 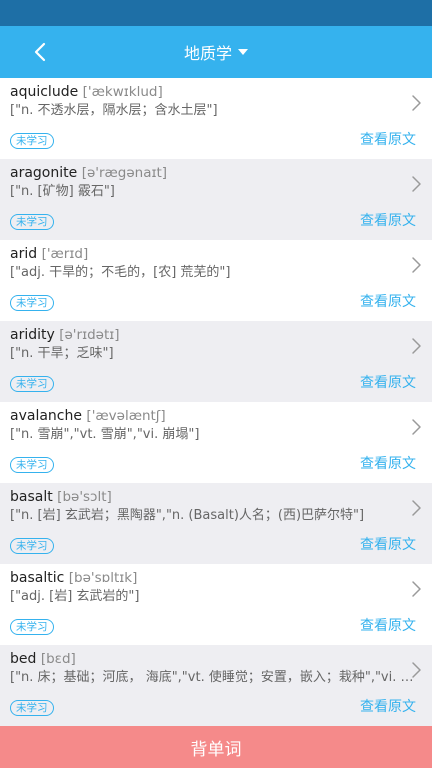 I want to click on word-meaning: ["n. 雪崩","vt. 雪崩","vi. 崩塌"], so click(x=105, y=434).